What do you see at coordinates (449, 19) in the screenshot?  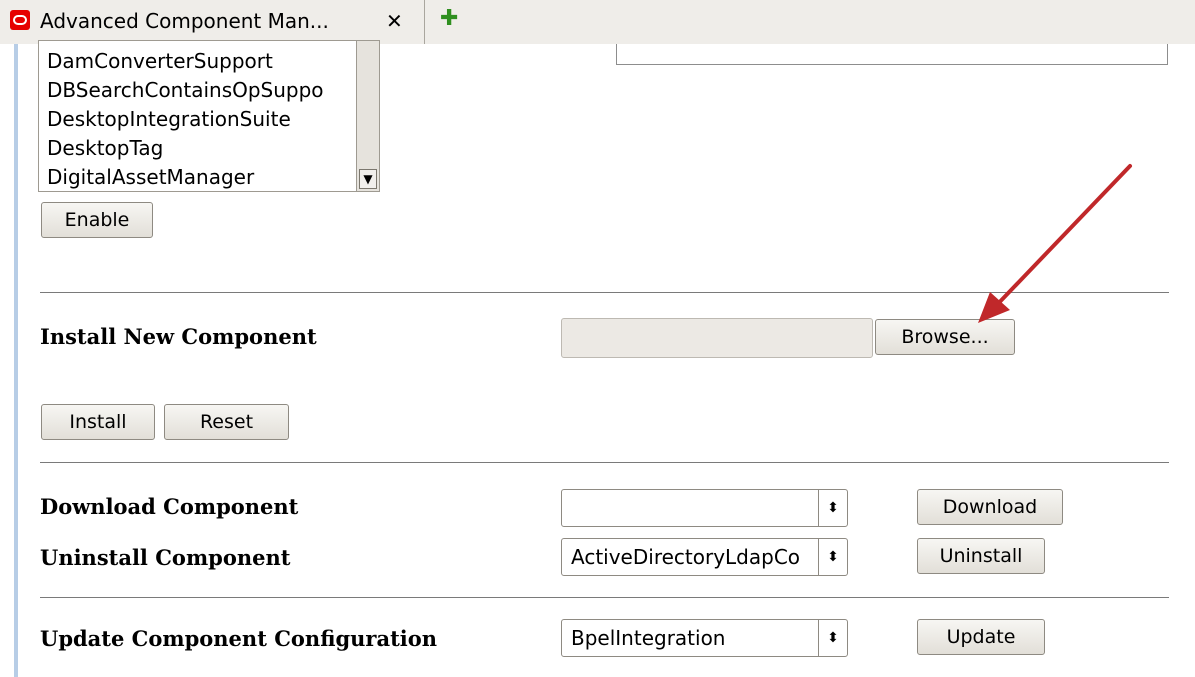 I see `plus-icon: ✚` at bounding box center [449, 19].